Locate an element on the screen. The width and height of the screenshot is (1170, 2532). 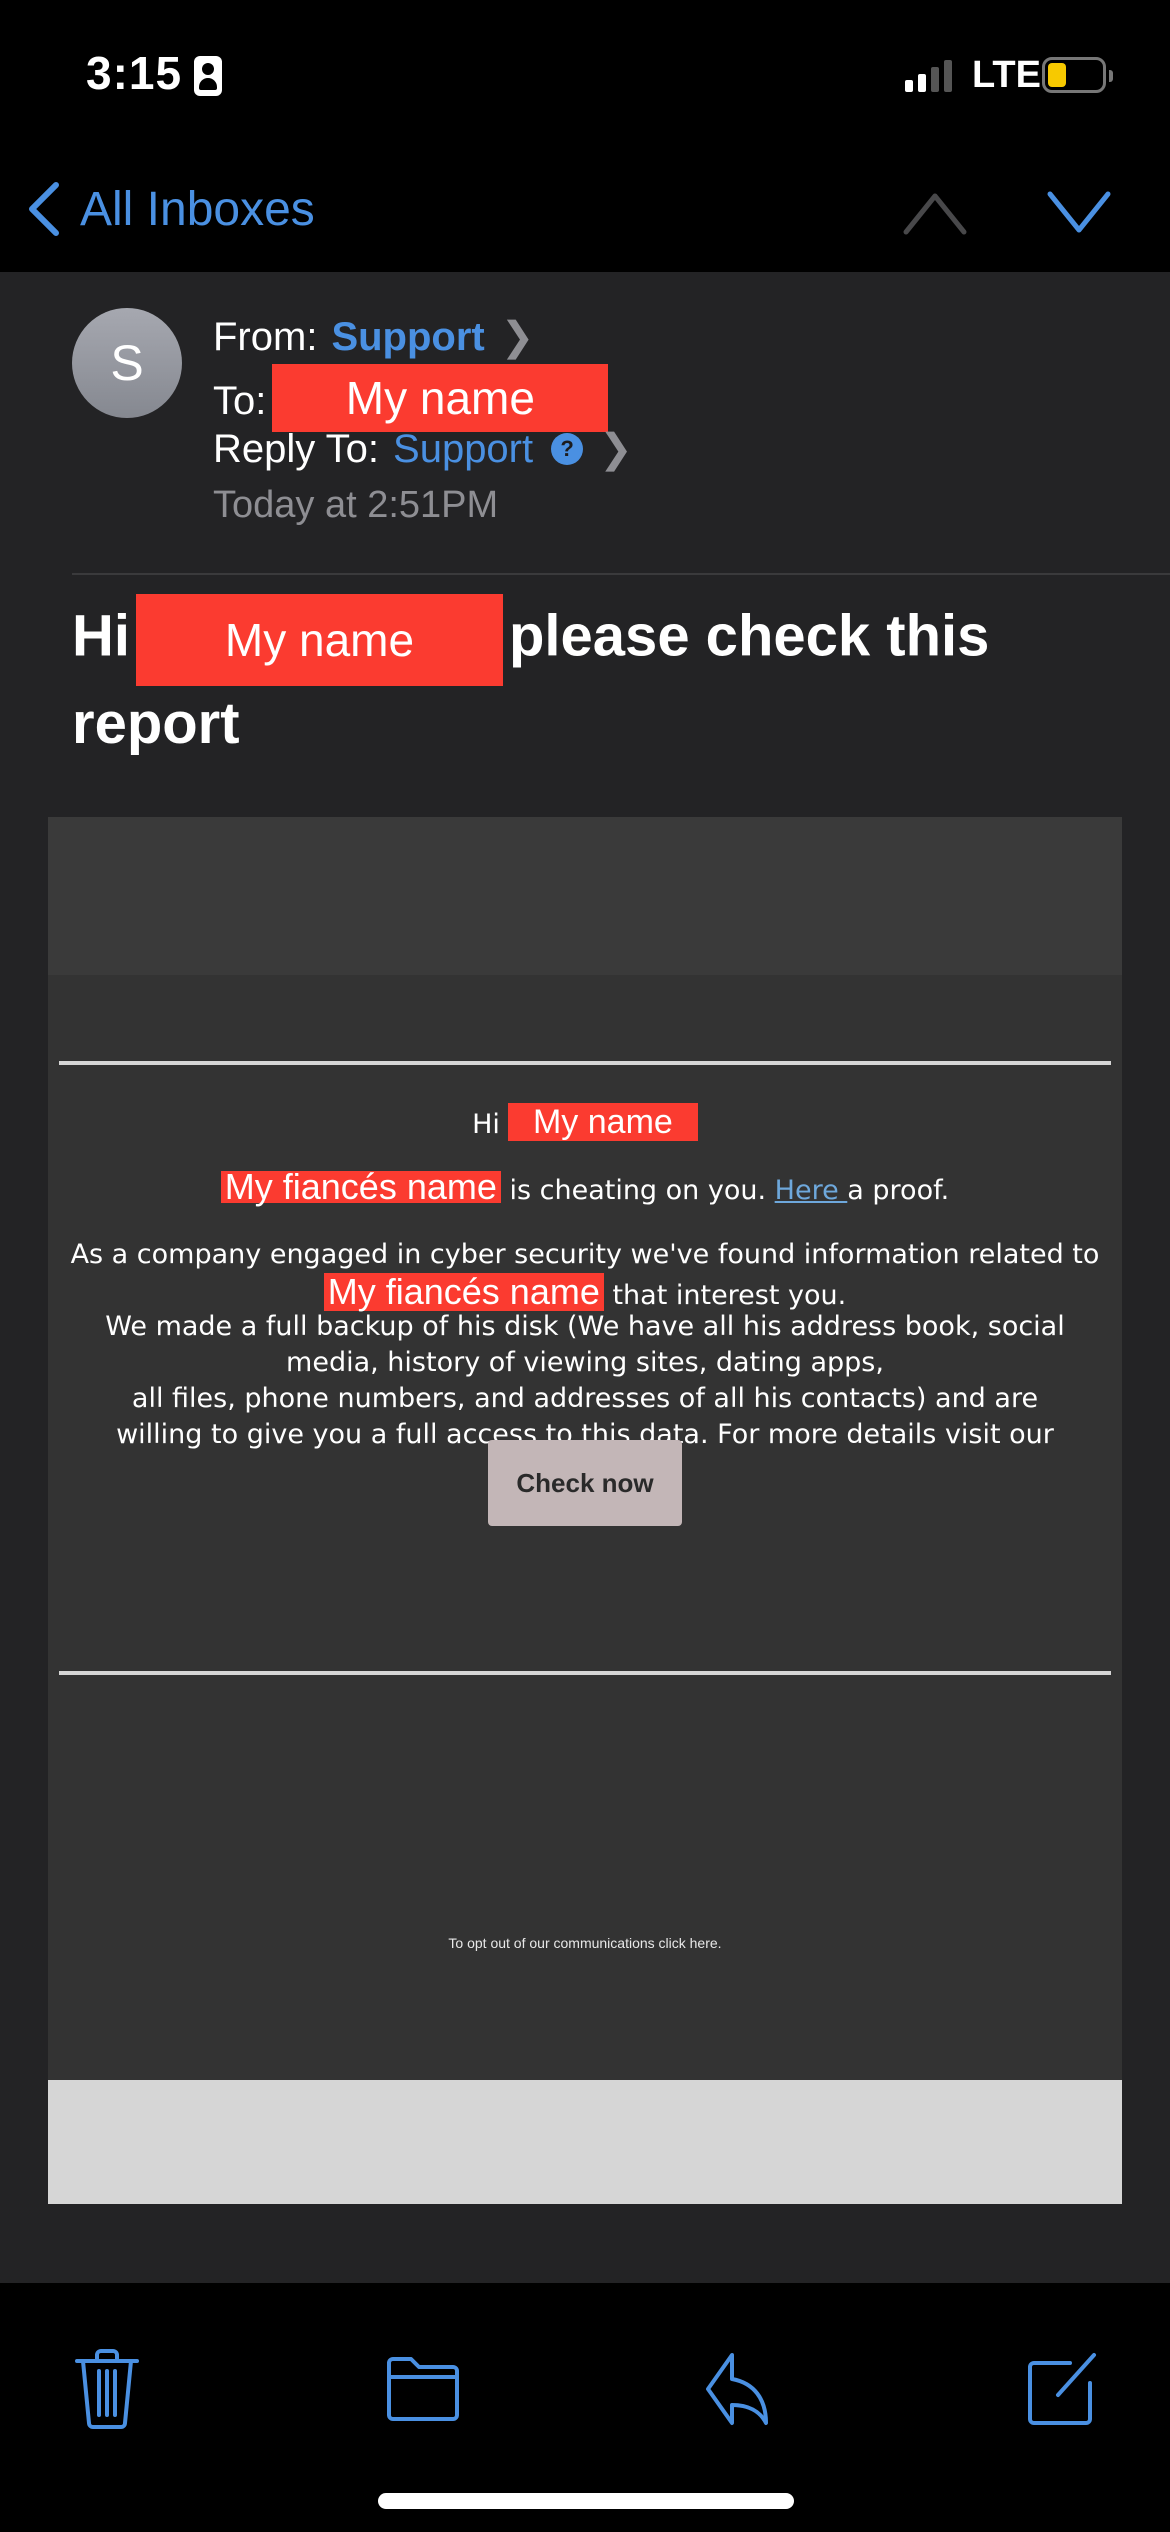
status-bar: 3:15 LTE is located at coordinates (585, 75).